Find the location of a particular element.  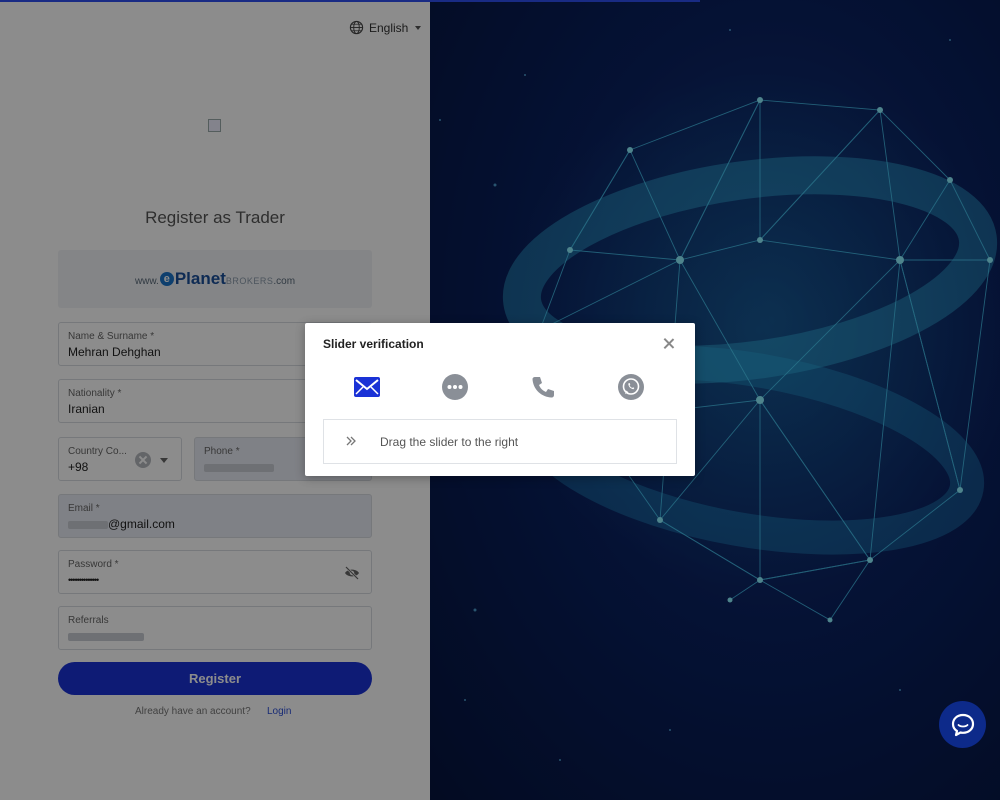

slider-track: Drag the slider to the right is located at coordinates (500, 441).